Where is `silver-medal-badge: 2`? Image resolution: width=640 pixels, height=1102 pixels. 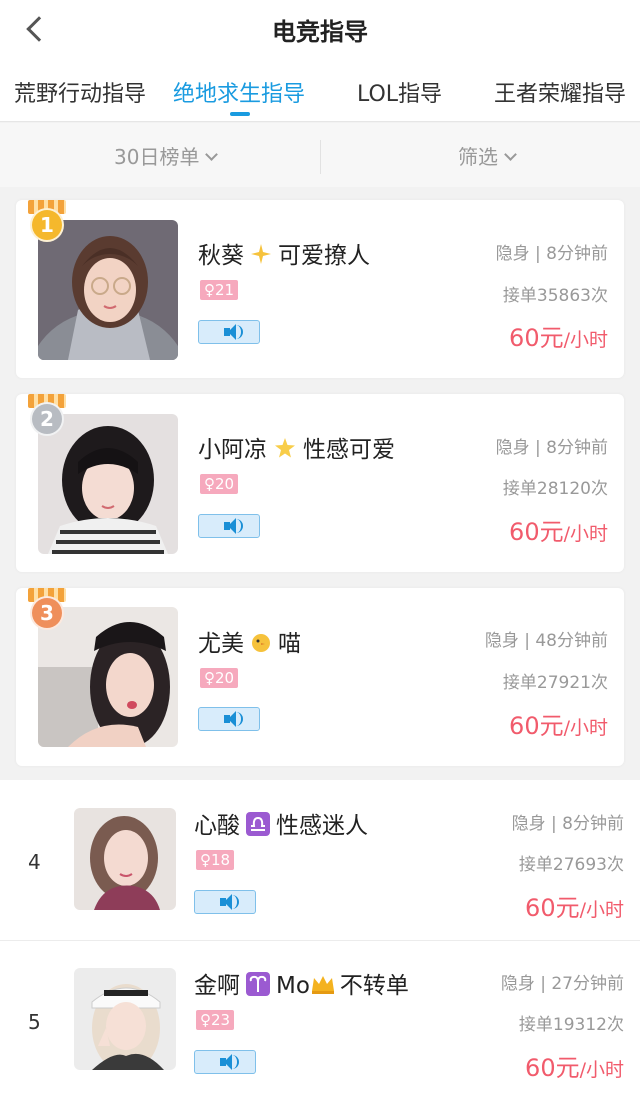
silver-medal-badge: 2 is located at coordinates (47, 415).